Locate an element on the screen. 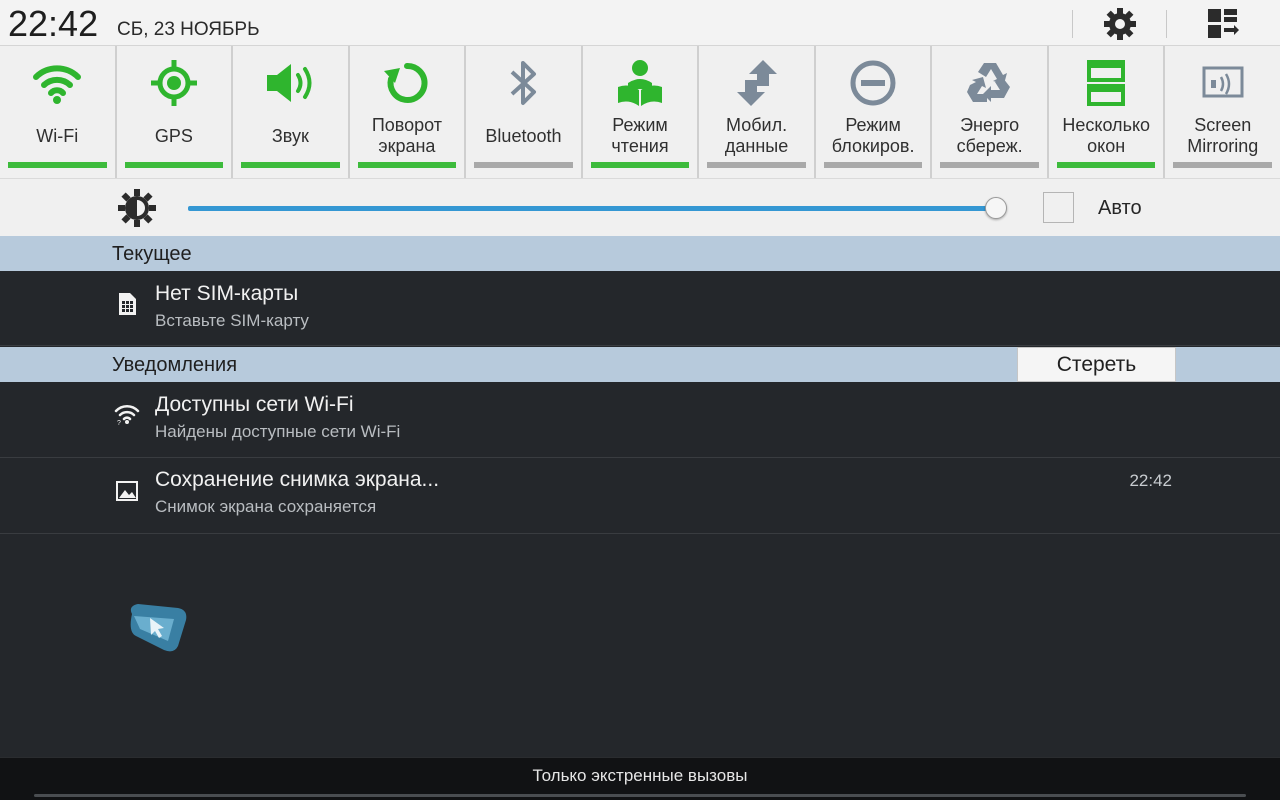  sim-card-icon is located at coordinates (127, 304).